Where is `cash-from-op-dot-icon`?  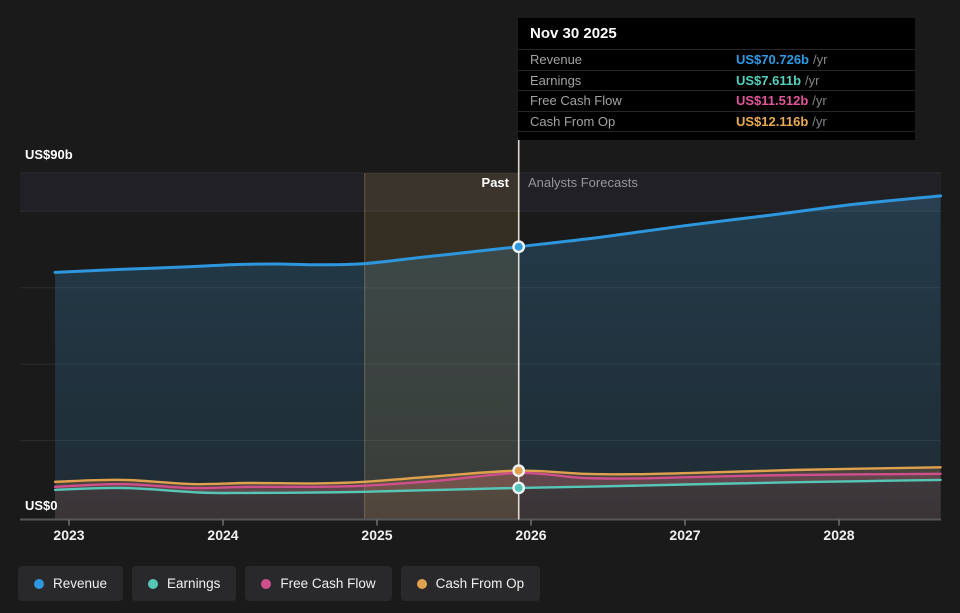
cash-from-op-dot-icon is located at coordinates (421, 583).